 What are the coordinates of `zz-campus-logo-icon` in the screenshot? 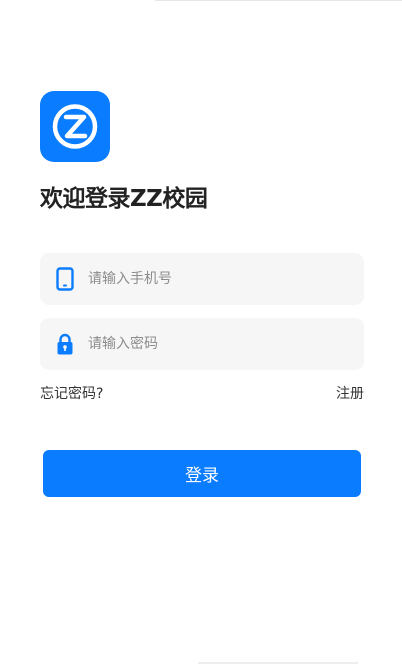 It's located at (75, 126).